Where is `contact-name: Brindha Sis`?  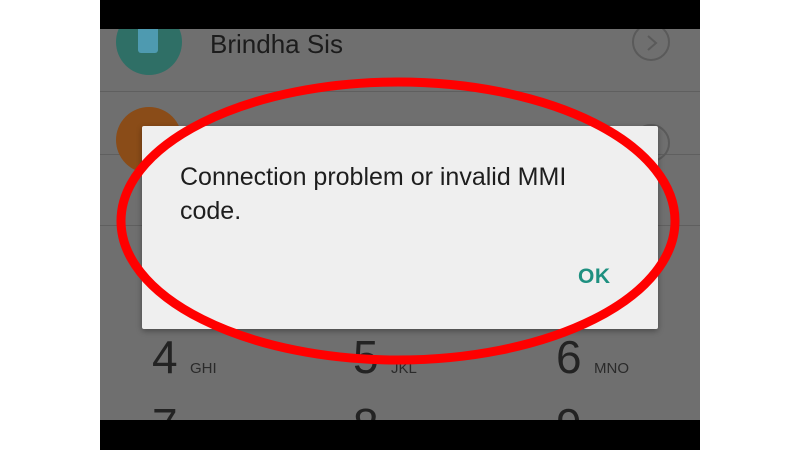 contact-name: Brindha Sis is located at coordinates (276, 44).